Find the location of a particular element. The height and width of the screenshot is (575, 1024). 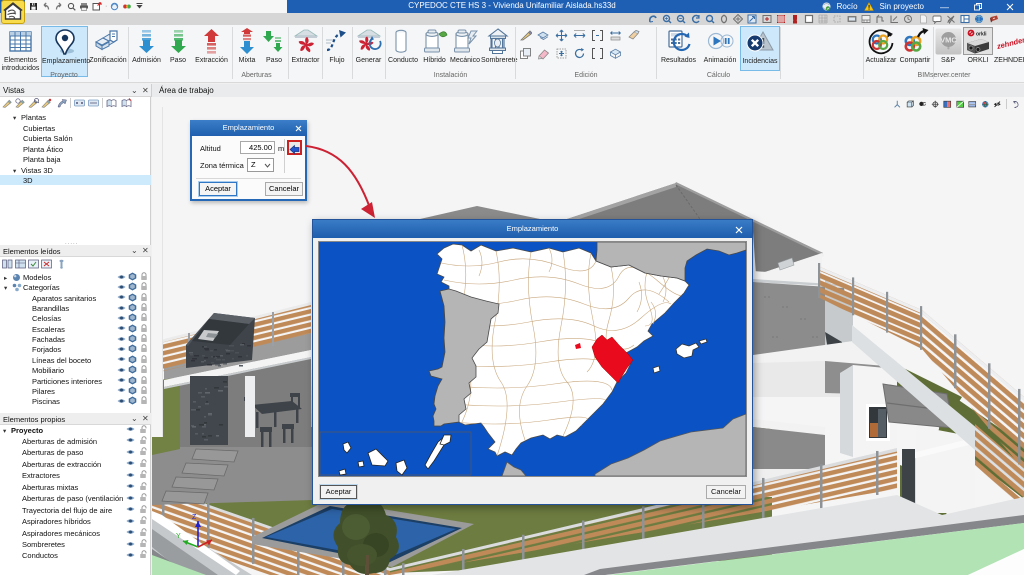

svg-text: orkli is located at coordinates (981, 35).